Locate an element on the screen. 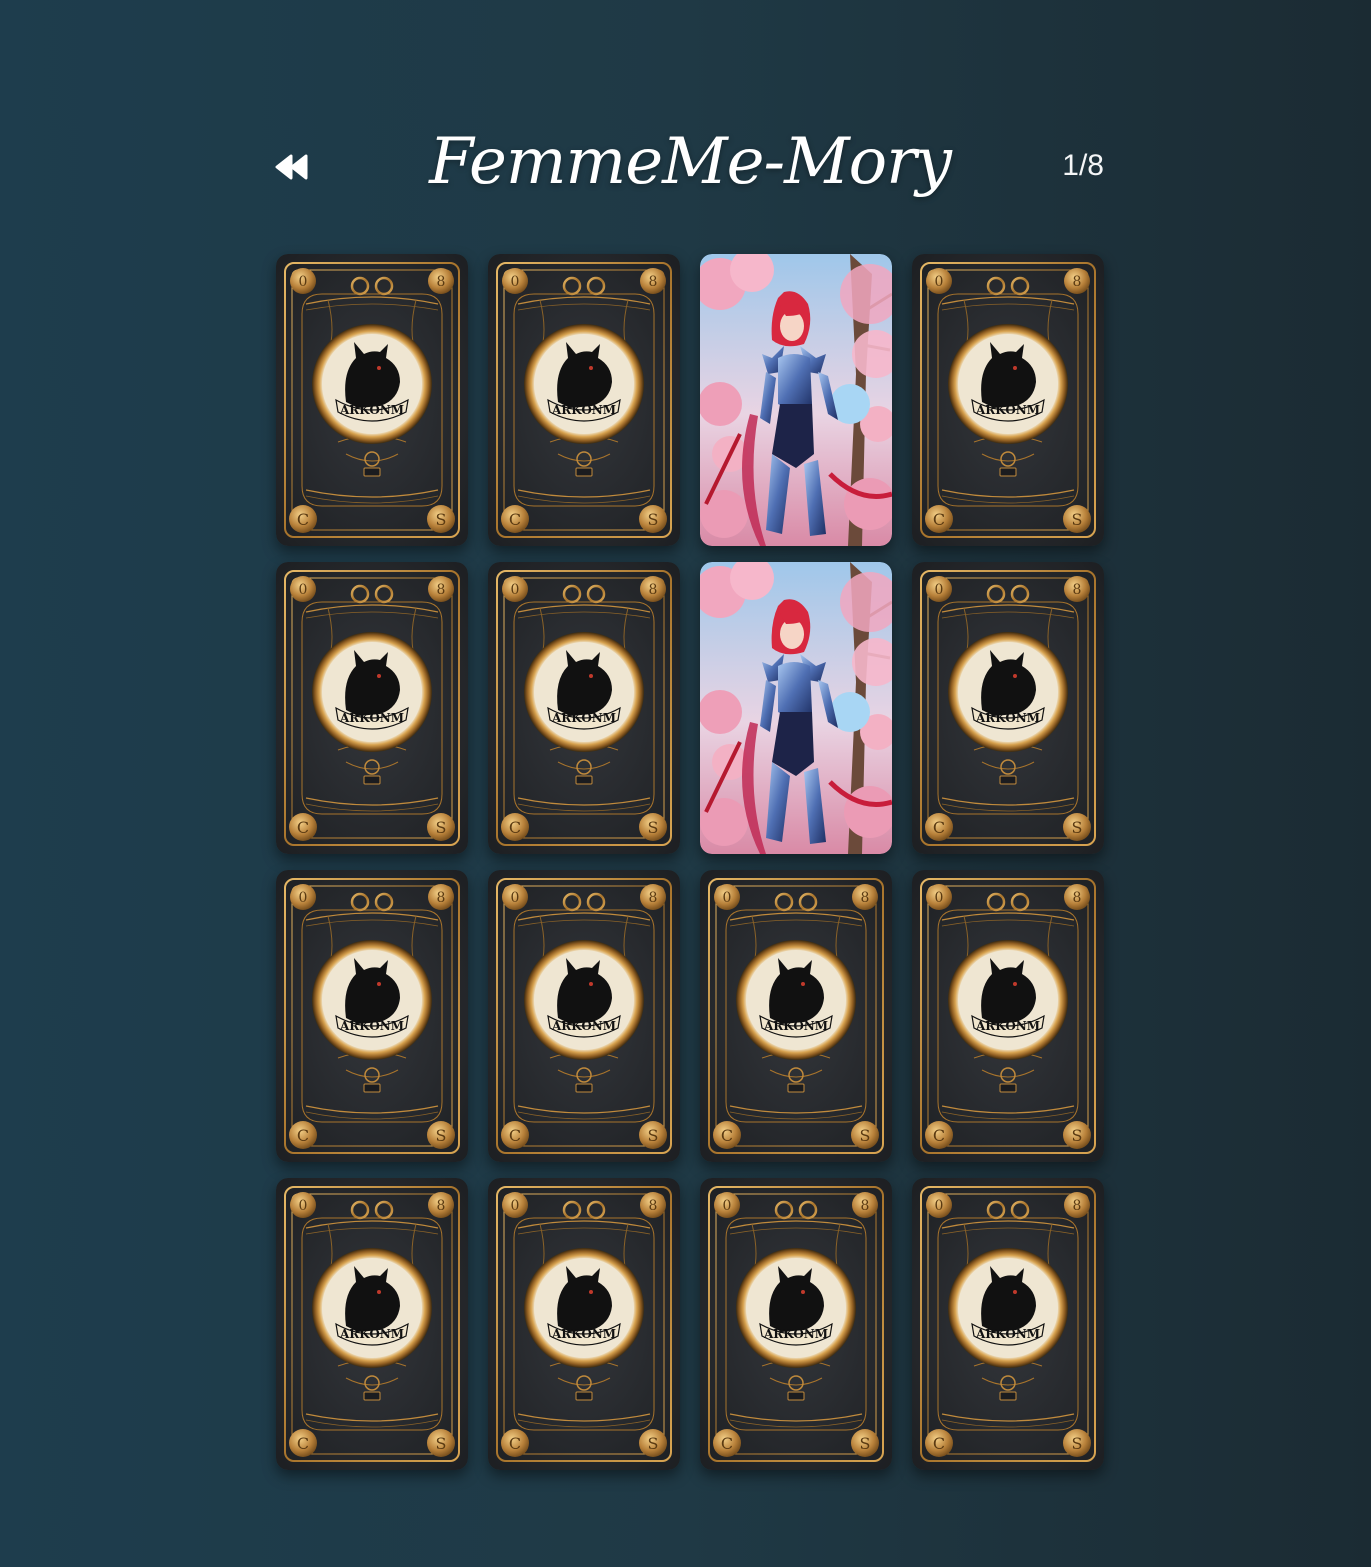 This screenshot has height=1567, width=1371. pairs-progress: 1/8 is located at coordinates (1083, 165).